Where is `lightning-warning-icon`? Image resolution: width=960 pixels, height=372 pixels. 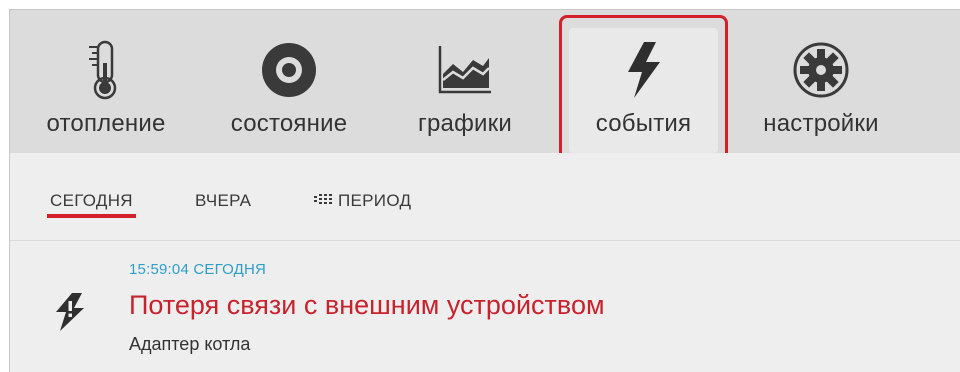 lightning-warning-icon is located at coordinates (70, 312).